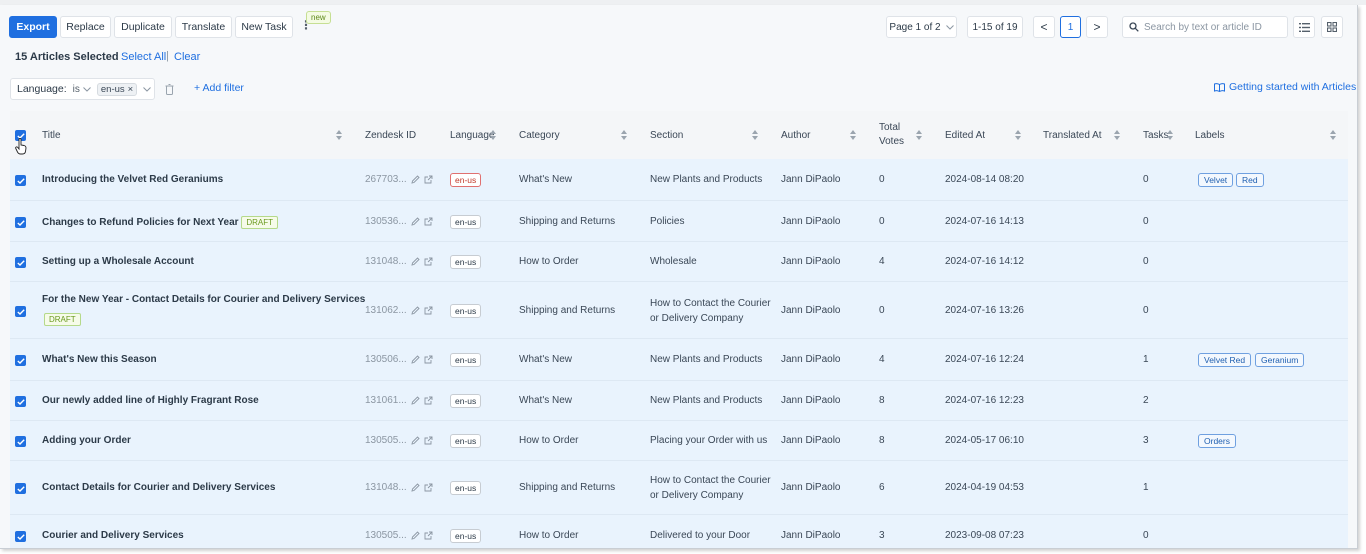 The image size is (1366, 554). I want to click on check-icon, so click(20, 180).